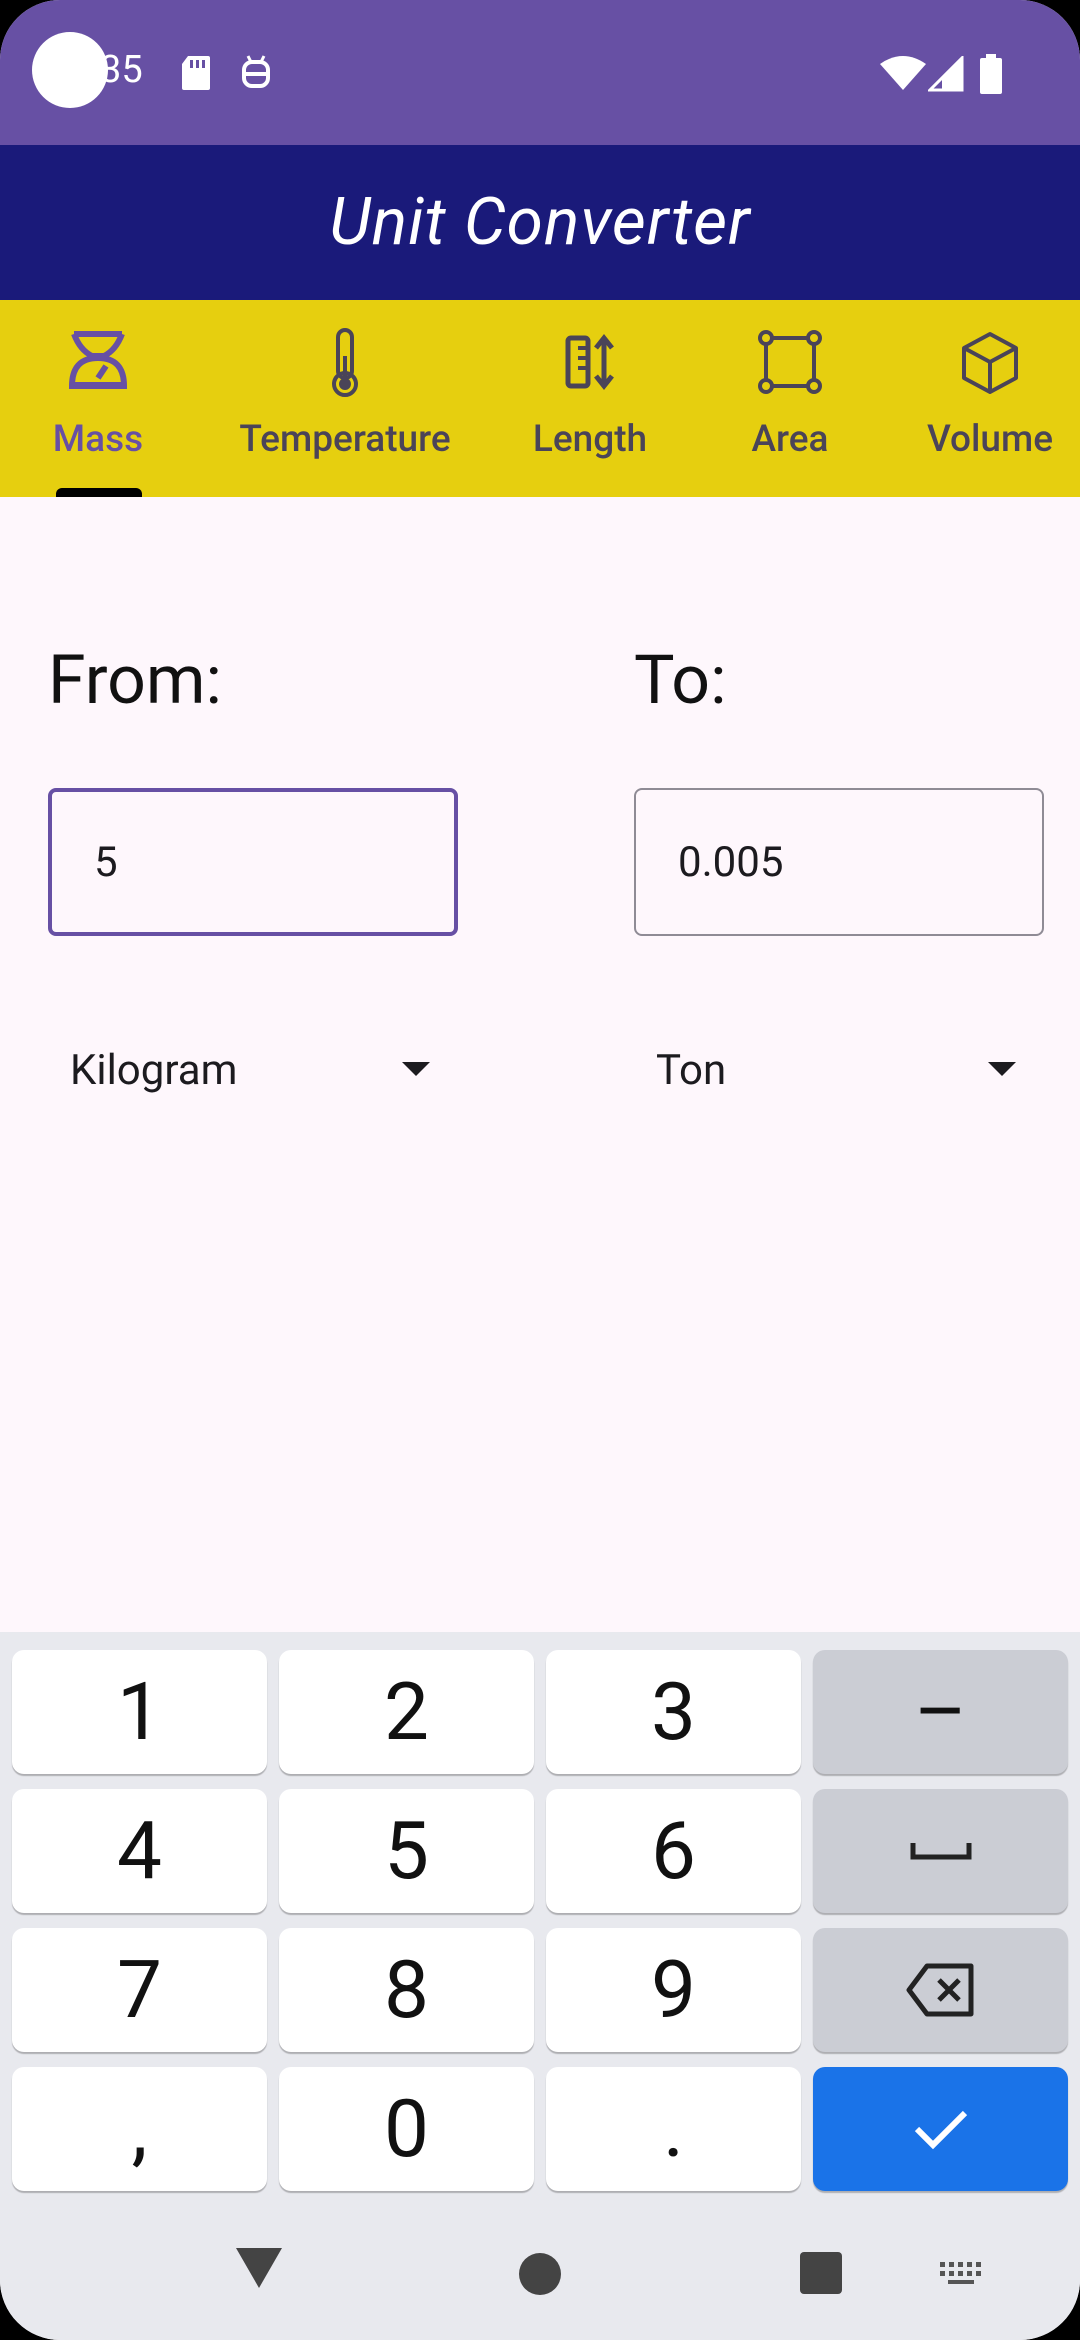 The image size is (1080, 2340). I want to click on key-space, so click(940, 1851).